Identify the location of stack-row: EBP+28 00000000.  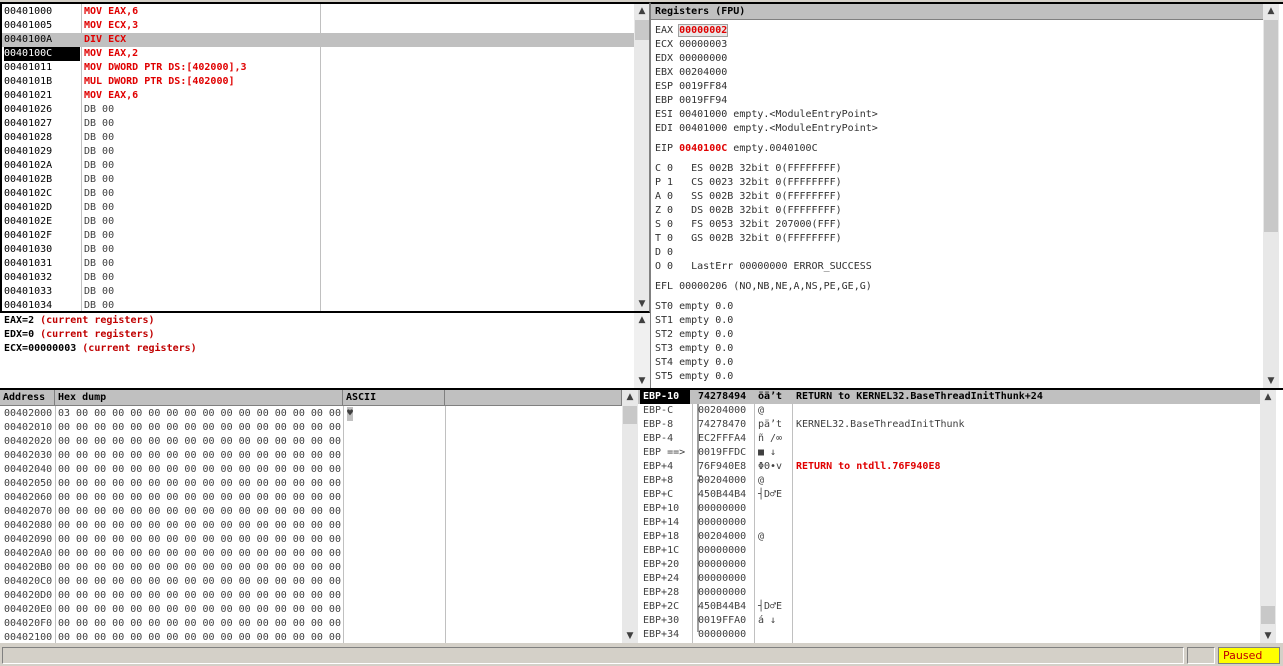
(952, 593).